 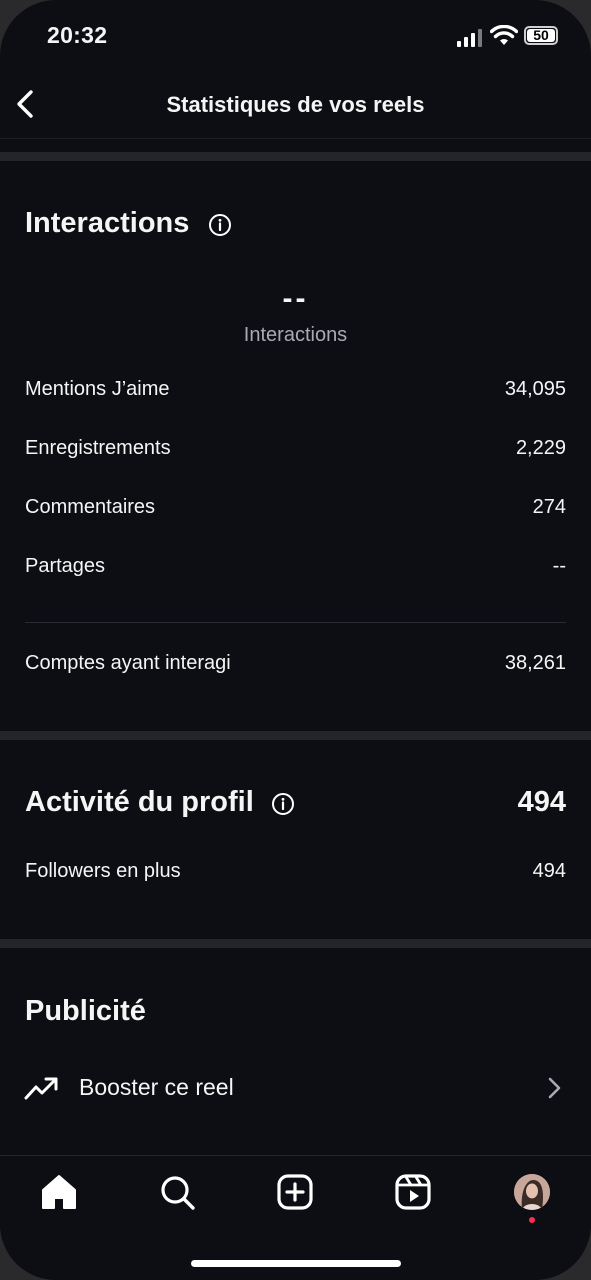 I want to click on saves-label: Enregistrements, so click(x=98, y=448).